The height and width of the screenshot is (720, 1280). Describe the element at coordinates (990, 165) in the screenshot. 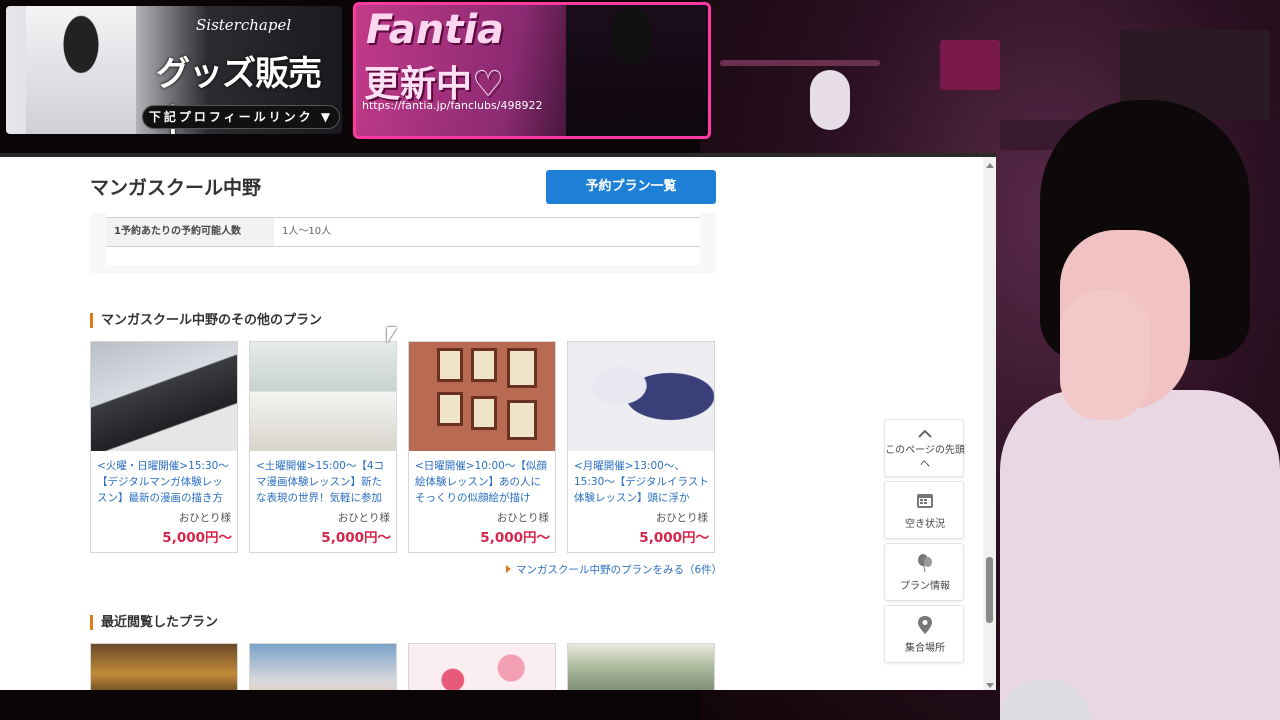

I see `scroll-up-icon` at that location.